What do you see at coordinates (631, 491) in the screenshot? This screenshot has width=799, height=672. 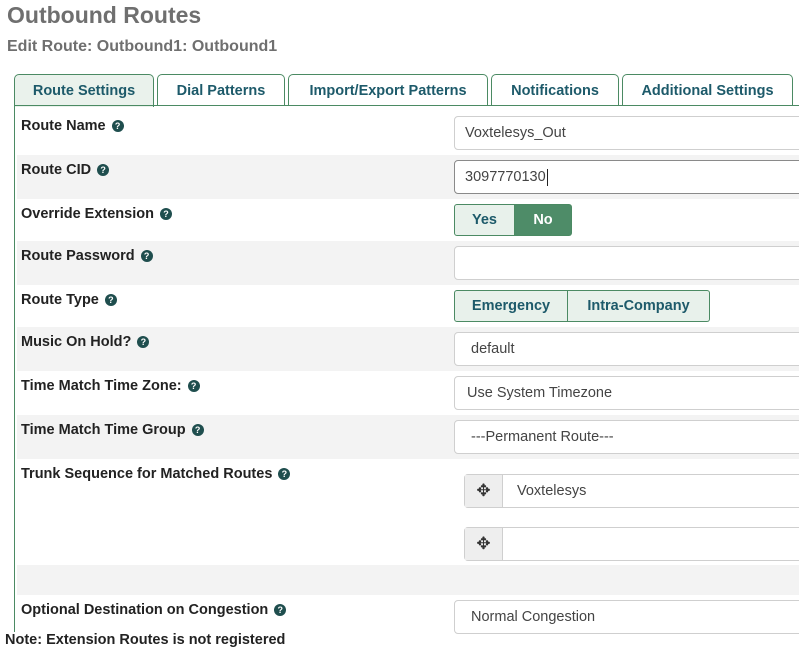 I see `trunk-row: ✥ Voxtelesys` at bounding box center [631, 491].